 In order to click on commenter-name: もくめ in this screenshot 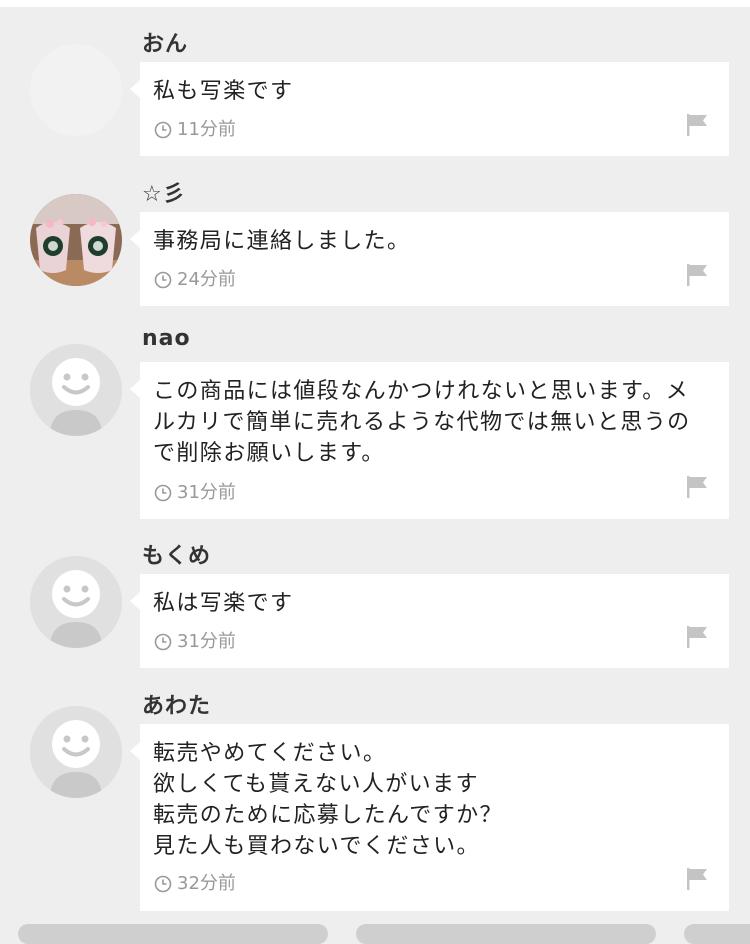, I will do `click(176, 554)`.